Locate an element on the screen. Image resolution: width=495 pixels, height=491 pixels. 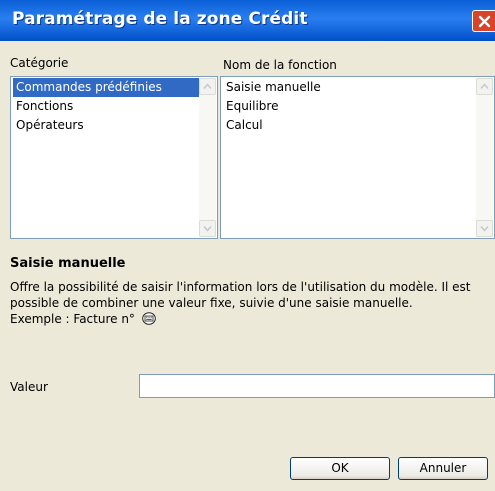
function-item: Calcul is located at coordinates (349, 125).